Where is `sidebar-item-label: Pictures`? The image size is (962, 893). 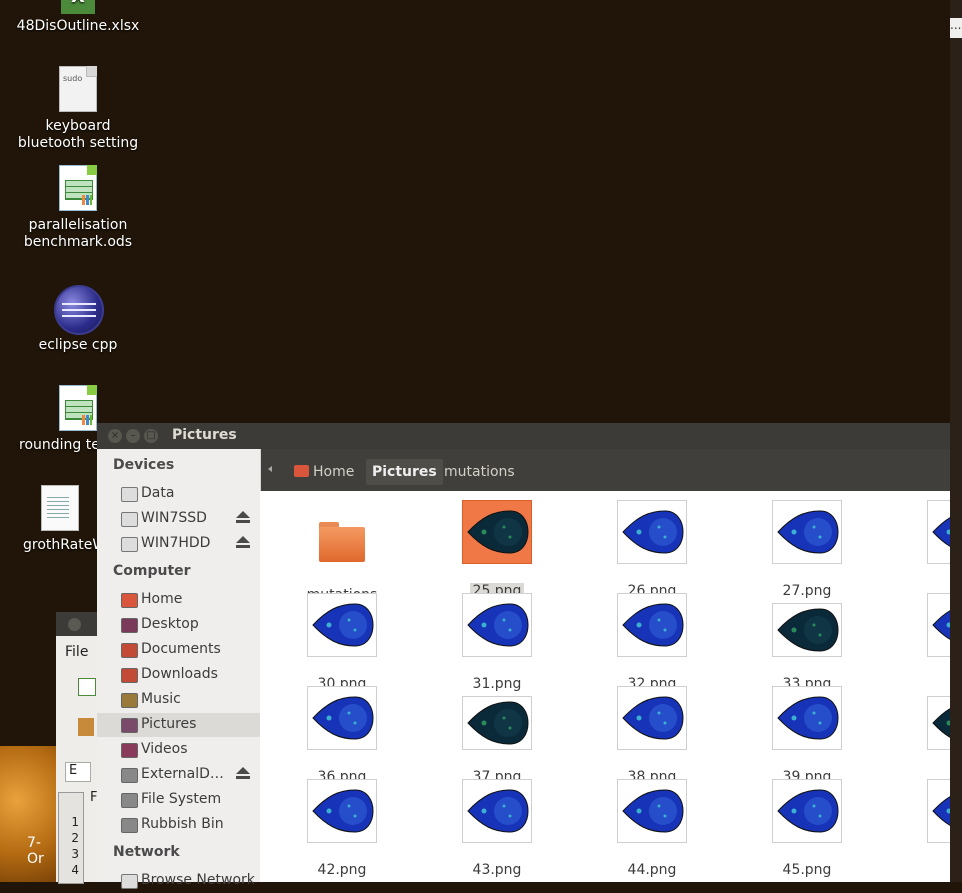
sidebar-item-label: Pictures is located at coordinates (169, 724).